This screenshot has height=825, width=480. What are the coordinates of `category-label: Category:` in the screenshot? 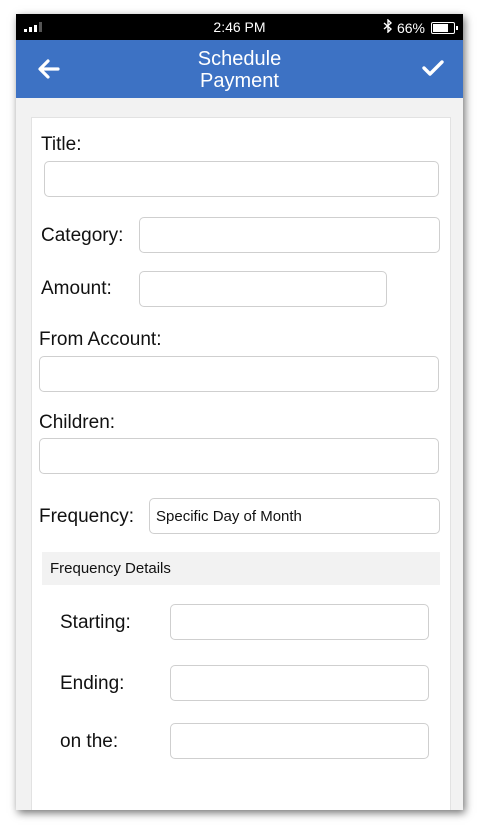 It's located at (82, 235).